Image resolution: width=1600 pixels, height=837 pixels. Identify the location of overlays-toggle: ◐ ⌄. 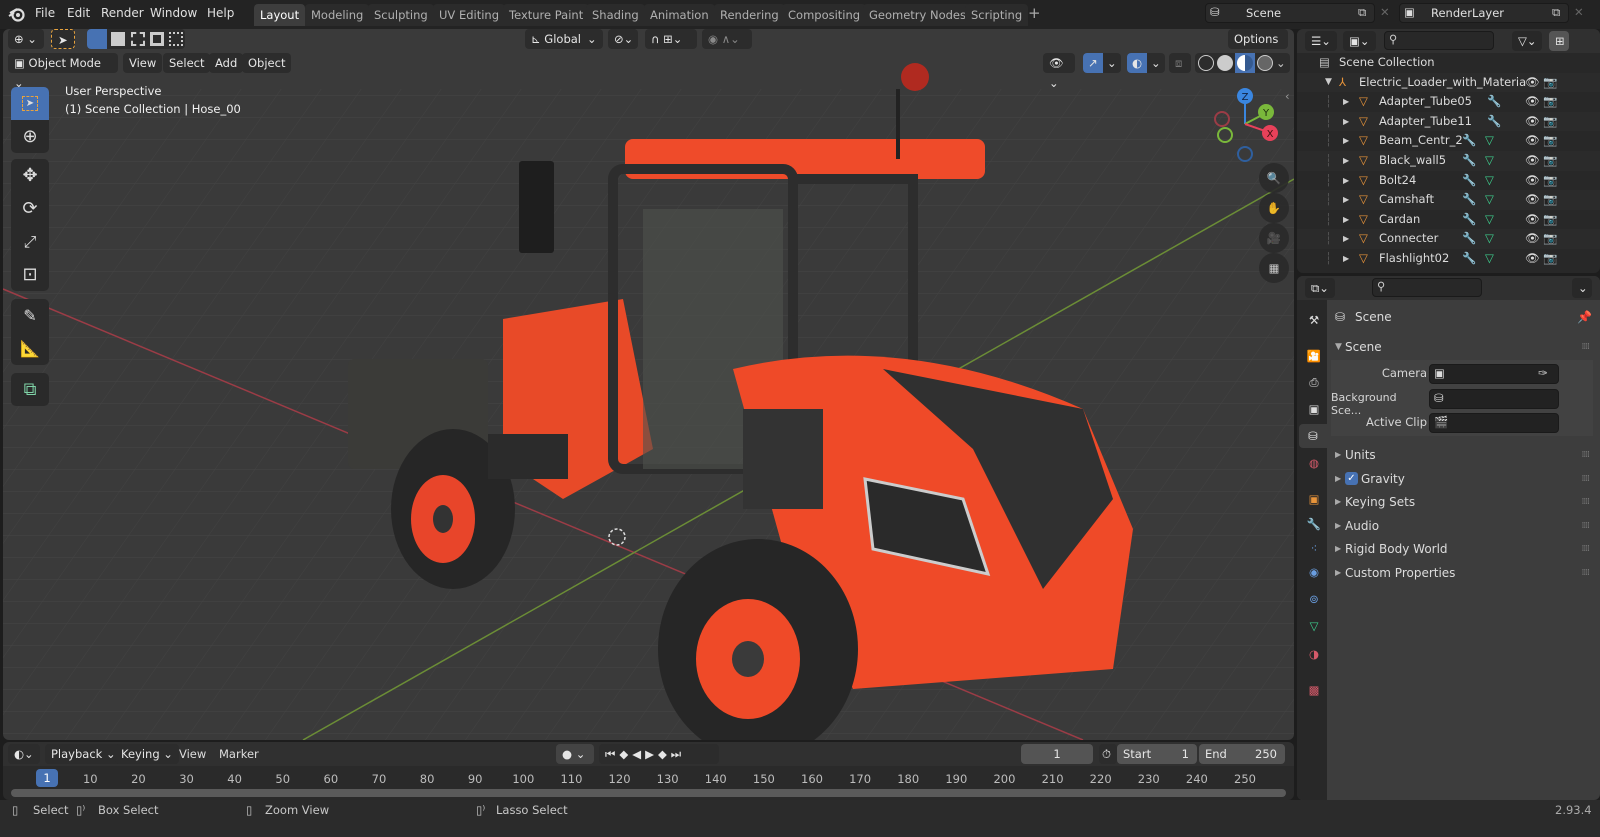
(1146, 63).